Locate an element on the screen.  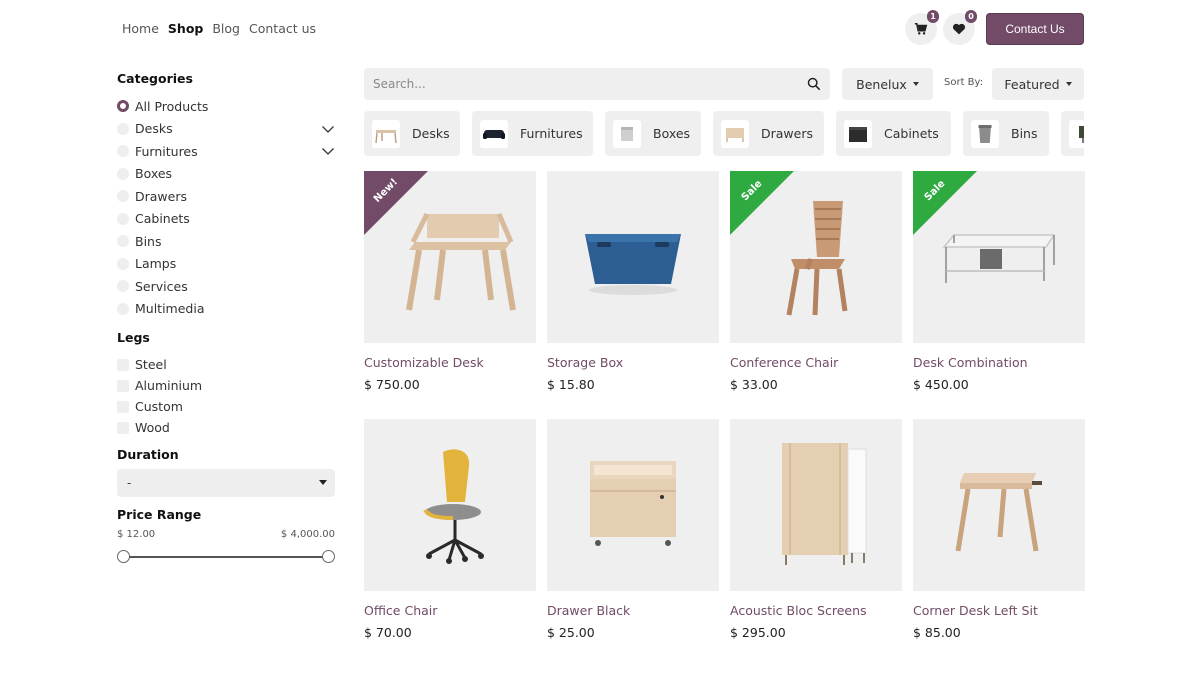
acoustic-screen-image is located at coordinates (824, 504).